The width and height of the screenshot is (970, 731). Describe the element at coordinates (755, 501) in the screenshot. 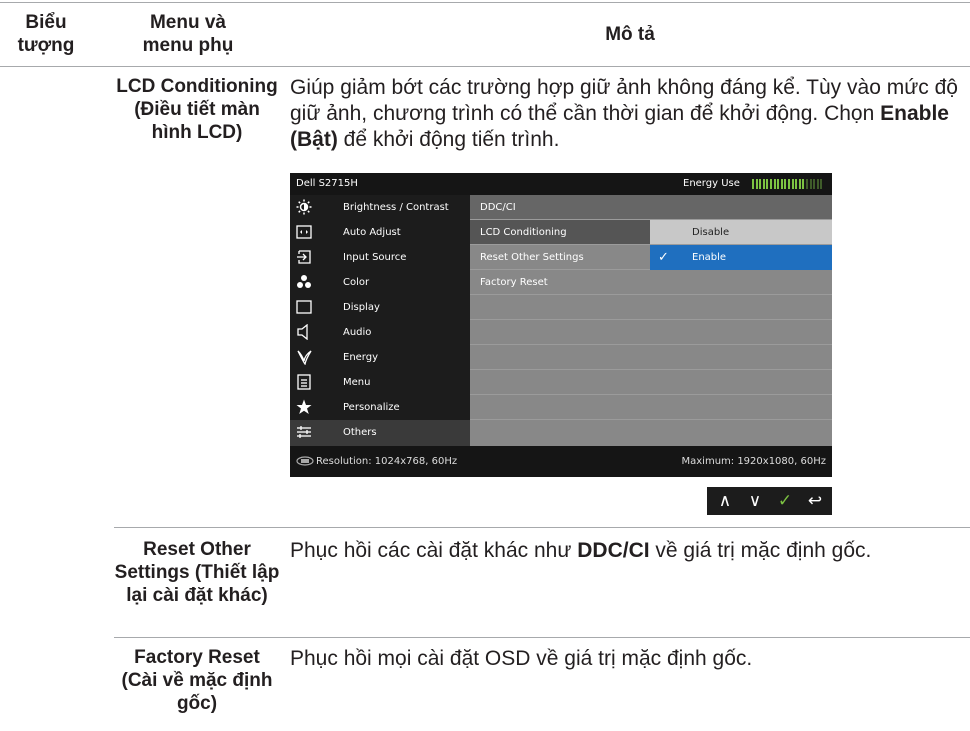

I see `chevron-down-icon: ∨` at that location.